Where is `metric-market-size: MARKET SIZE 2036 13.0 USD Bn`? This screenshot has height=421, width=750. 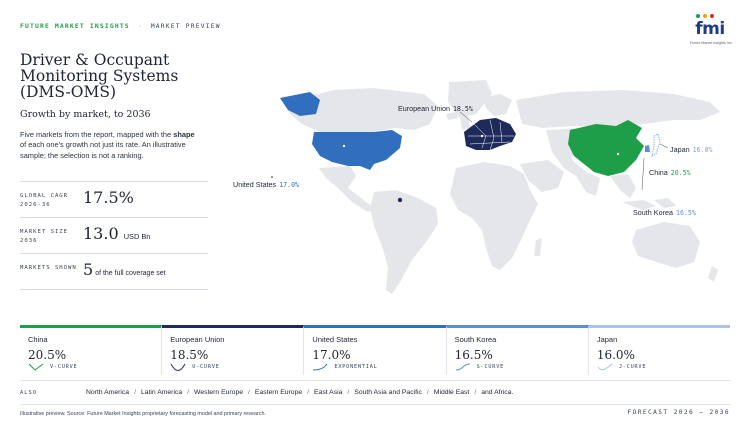 metric-market-size: MARKET SIZE 2036 13.0 USD Bn is located at coordinates (114, 235).